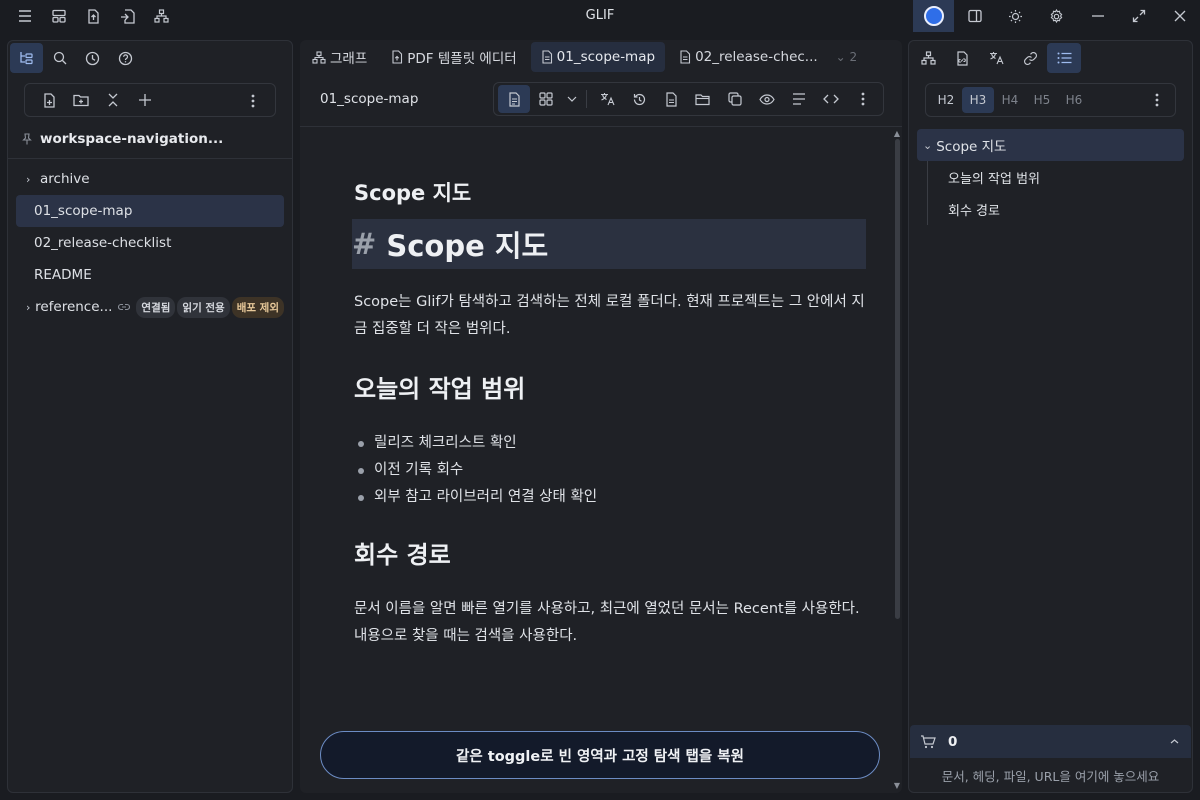 This screenshot has height=800, width=1200. Describe the element at coordinates (402, 555) in the screenshot. I see `section-heading-recovery: 회수 경로` at that location.